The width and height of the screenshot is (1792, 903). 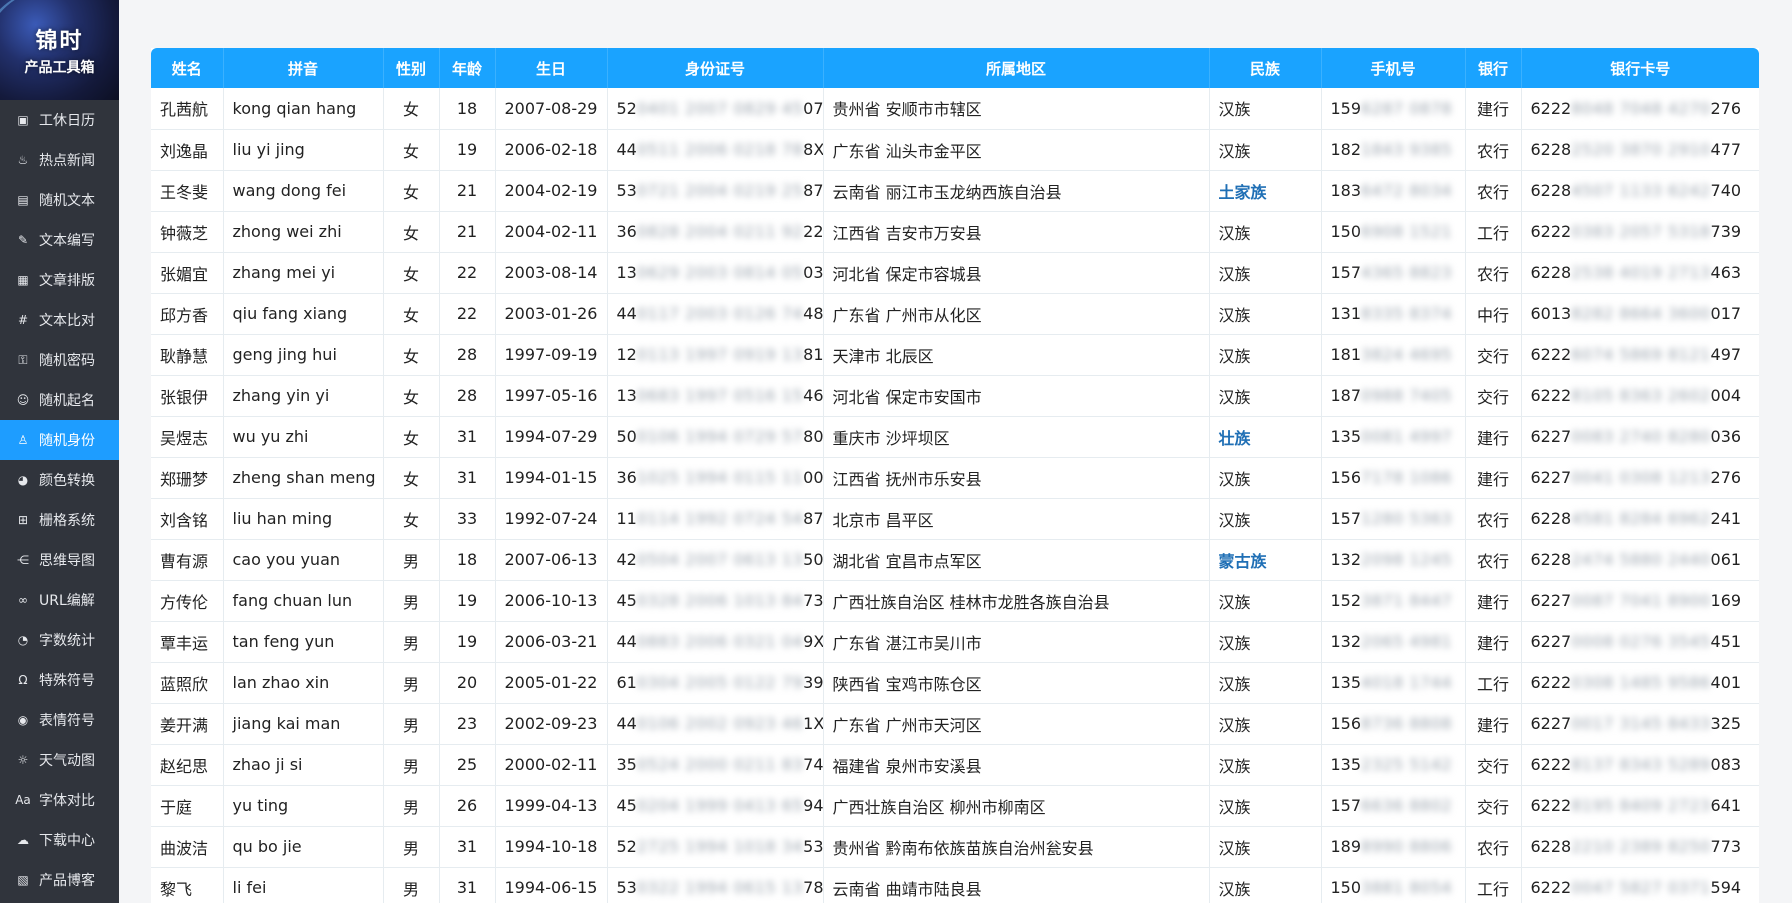 I want to click on sidebar-item-1: ▣ 工休日历, so click(x=59, y=120).